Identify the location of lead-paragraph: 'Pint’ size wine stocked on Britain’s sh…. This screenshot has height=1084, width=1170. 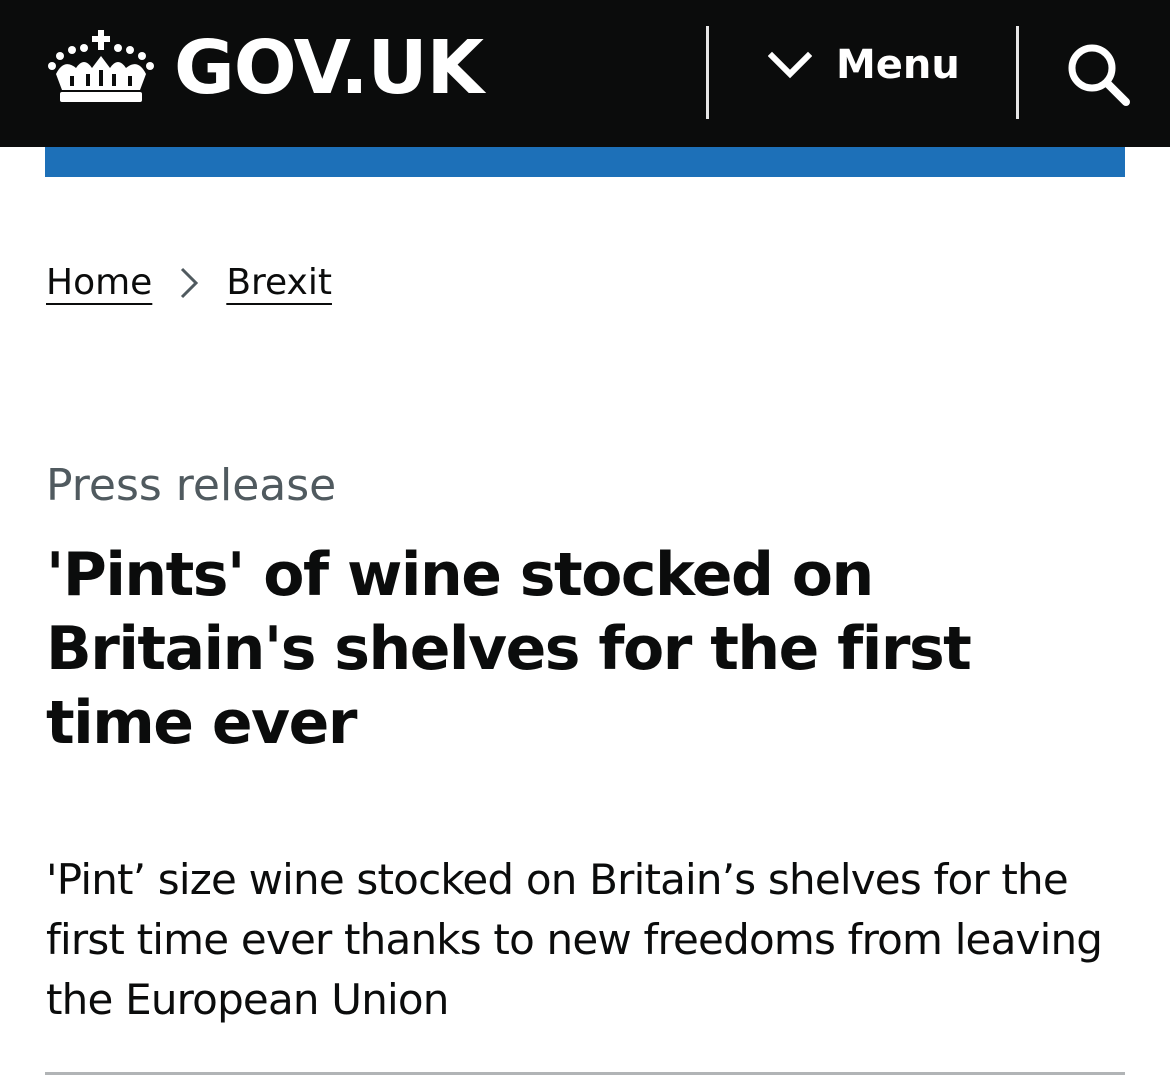
(574, 939).